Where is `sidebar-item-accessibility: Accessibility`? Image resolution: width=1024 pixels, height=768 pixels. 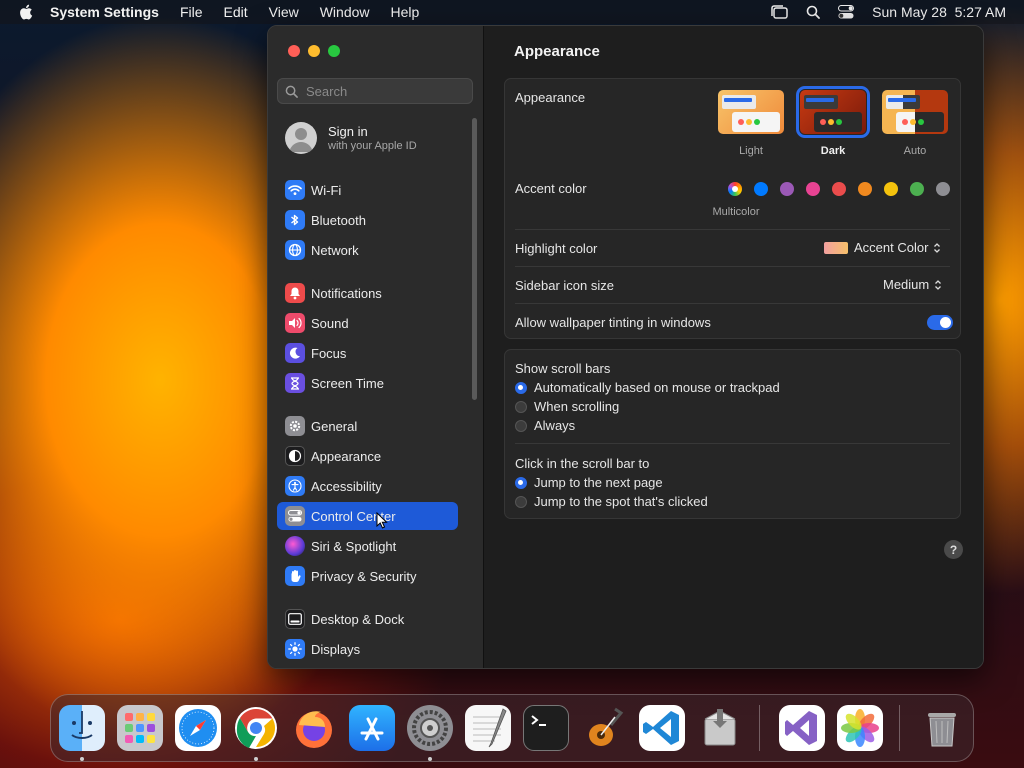
sidebar-item-accessibility: Accessibility is located at coordinates (367, 486).